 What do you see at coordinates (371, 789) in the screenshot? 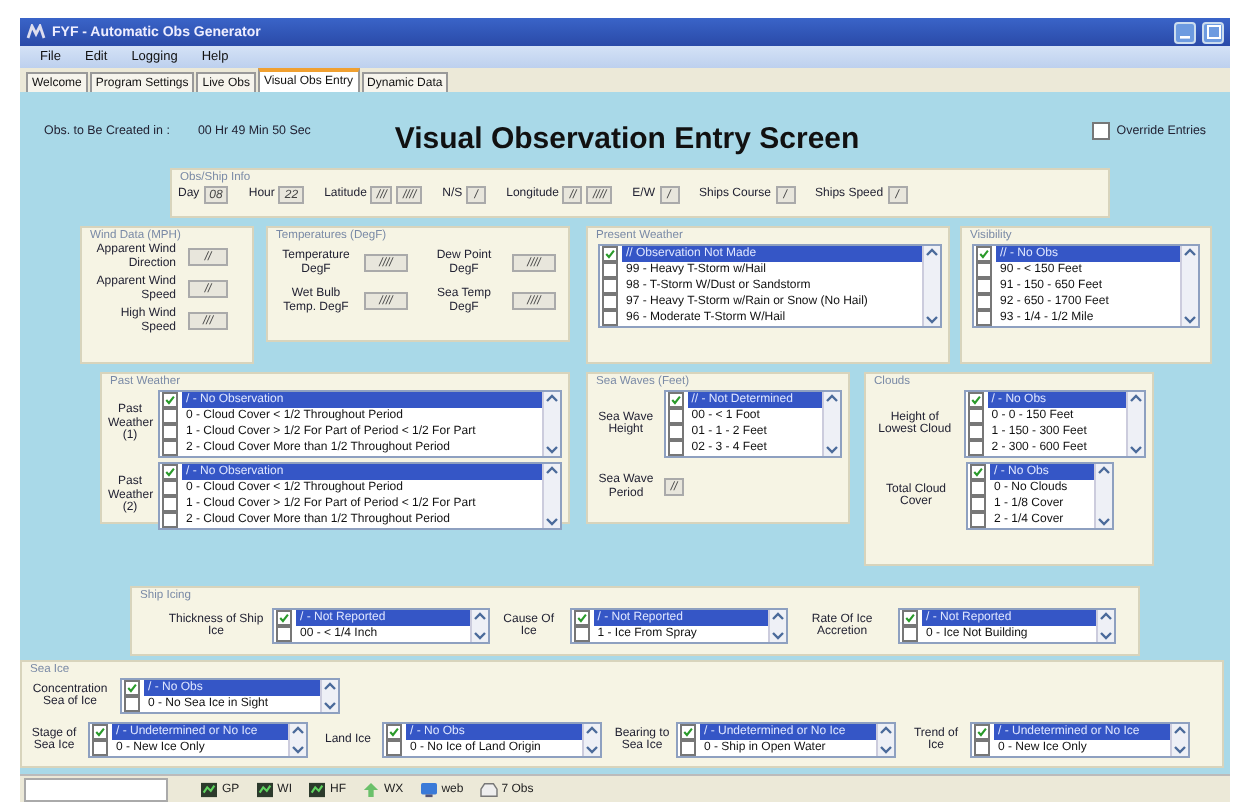
I see `arrow-icon` at bounding box center [371, 789].